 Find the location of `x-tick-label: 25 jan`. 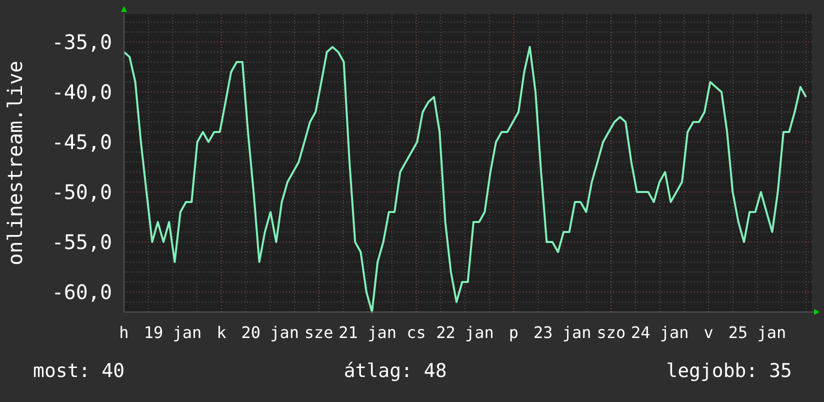

x-tick-label: 25 jan is located at coordinates (757, 332).